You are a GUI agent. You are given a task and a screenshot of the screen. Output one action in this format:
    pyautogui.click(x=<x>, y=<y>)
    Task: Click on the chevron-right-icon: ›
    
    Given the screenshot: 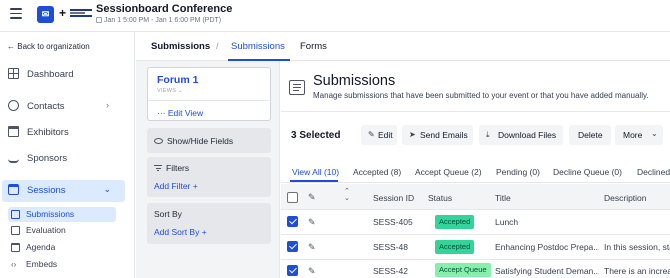 What is the action you would take?
    pyautogui.click(x=107, y=105)
    